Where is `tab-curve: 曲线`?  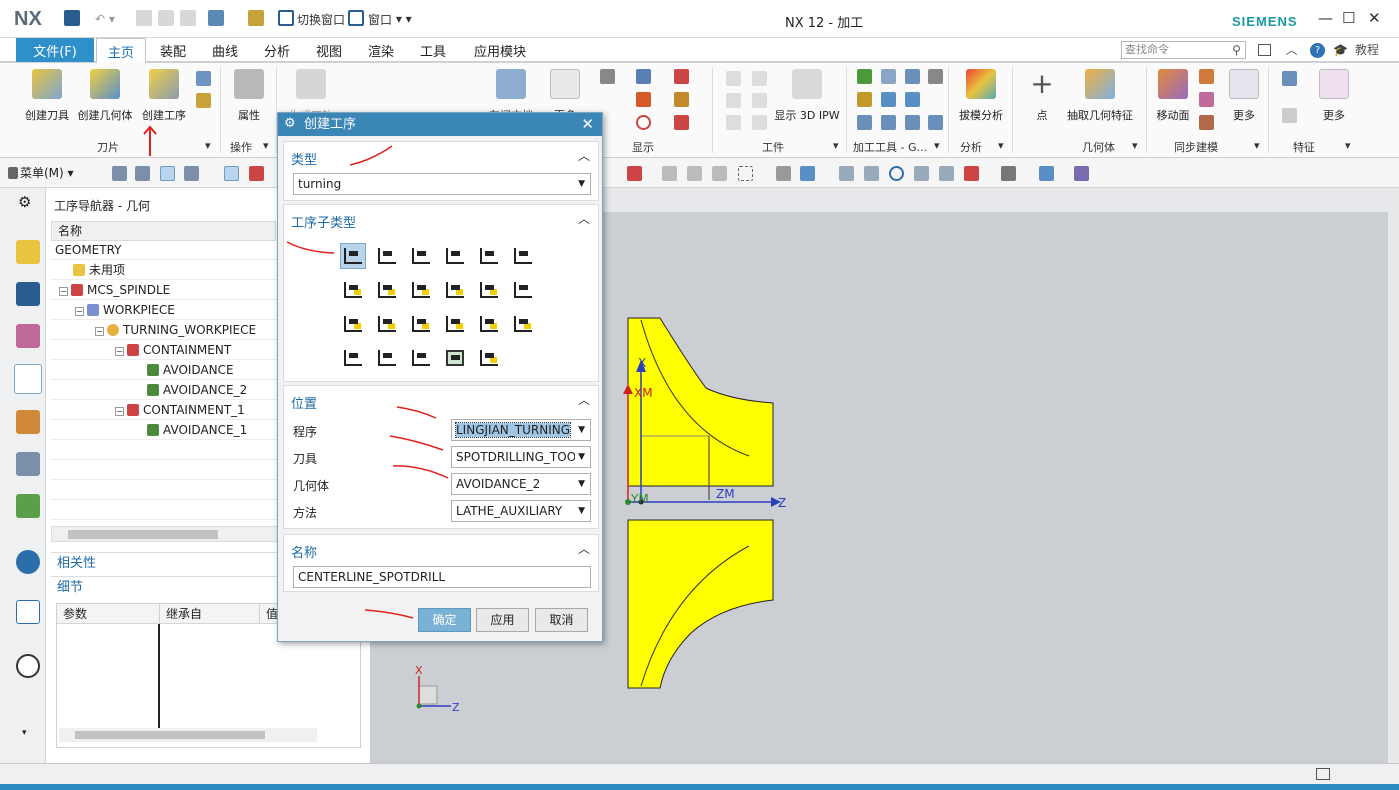 tab-curve: 曲线 is located at coordinates (225, 50).